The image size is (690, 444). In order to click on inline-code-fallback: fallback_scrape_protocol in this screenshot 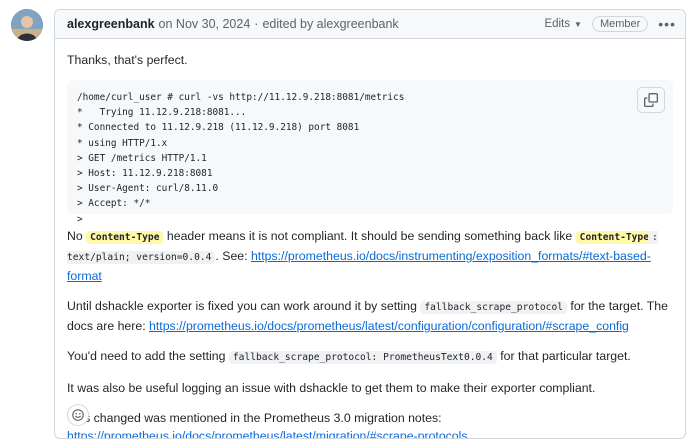, I will do `click(493, 307)`.